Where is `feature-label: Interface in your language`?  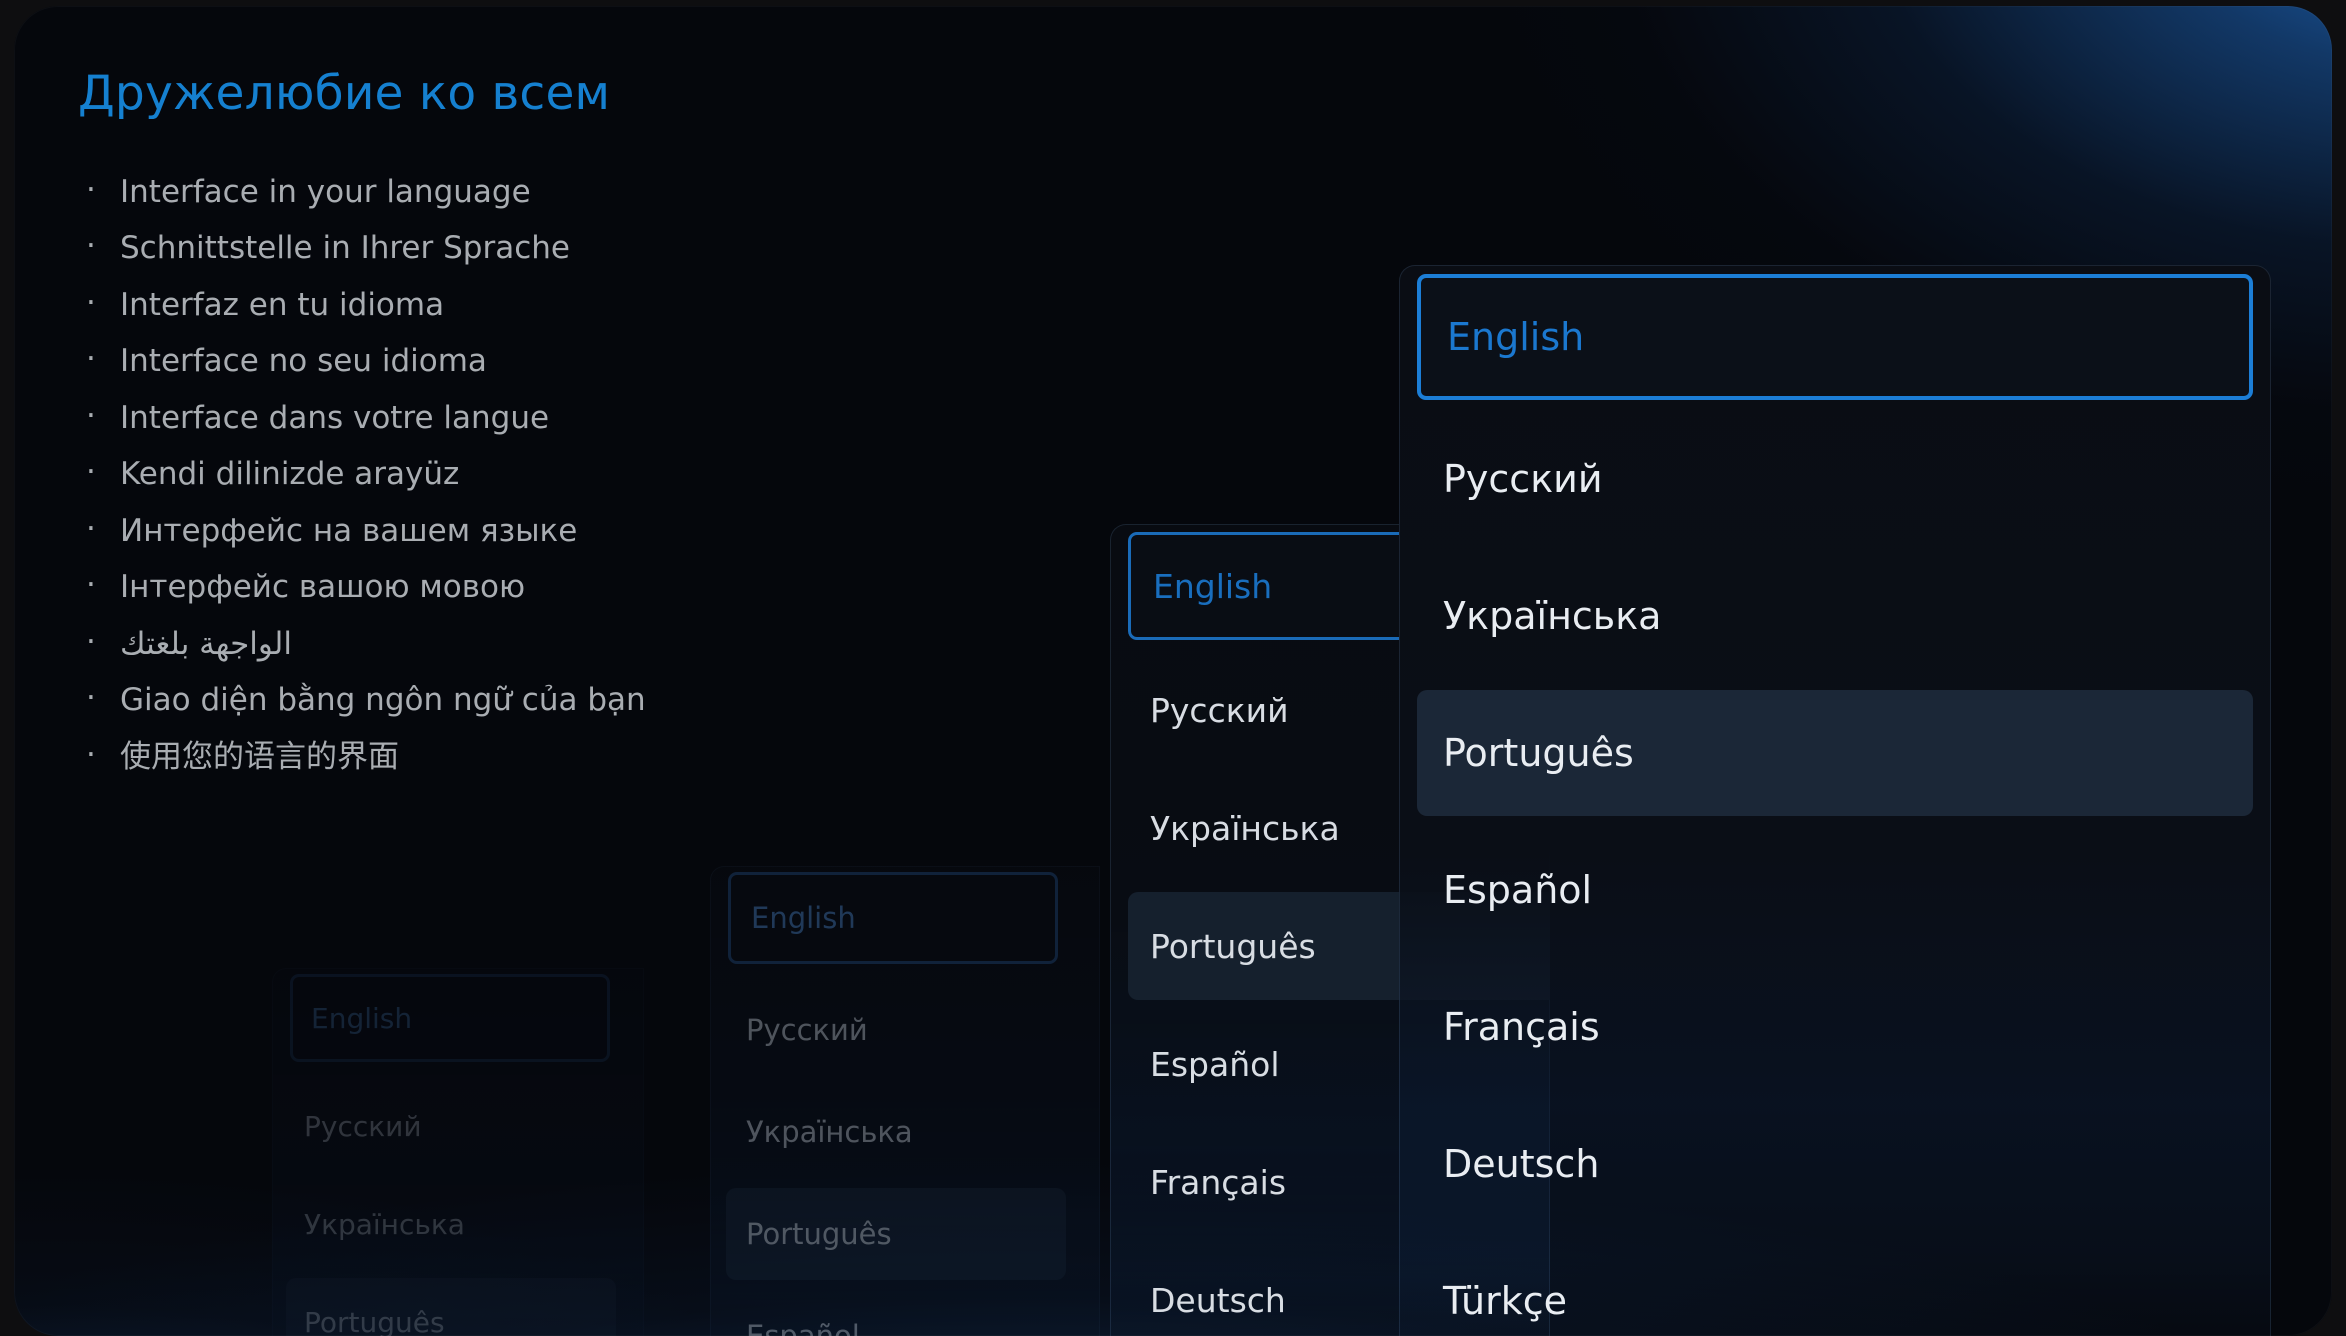 feature-label: Interface in your language is located at coordinates (325, 191).